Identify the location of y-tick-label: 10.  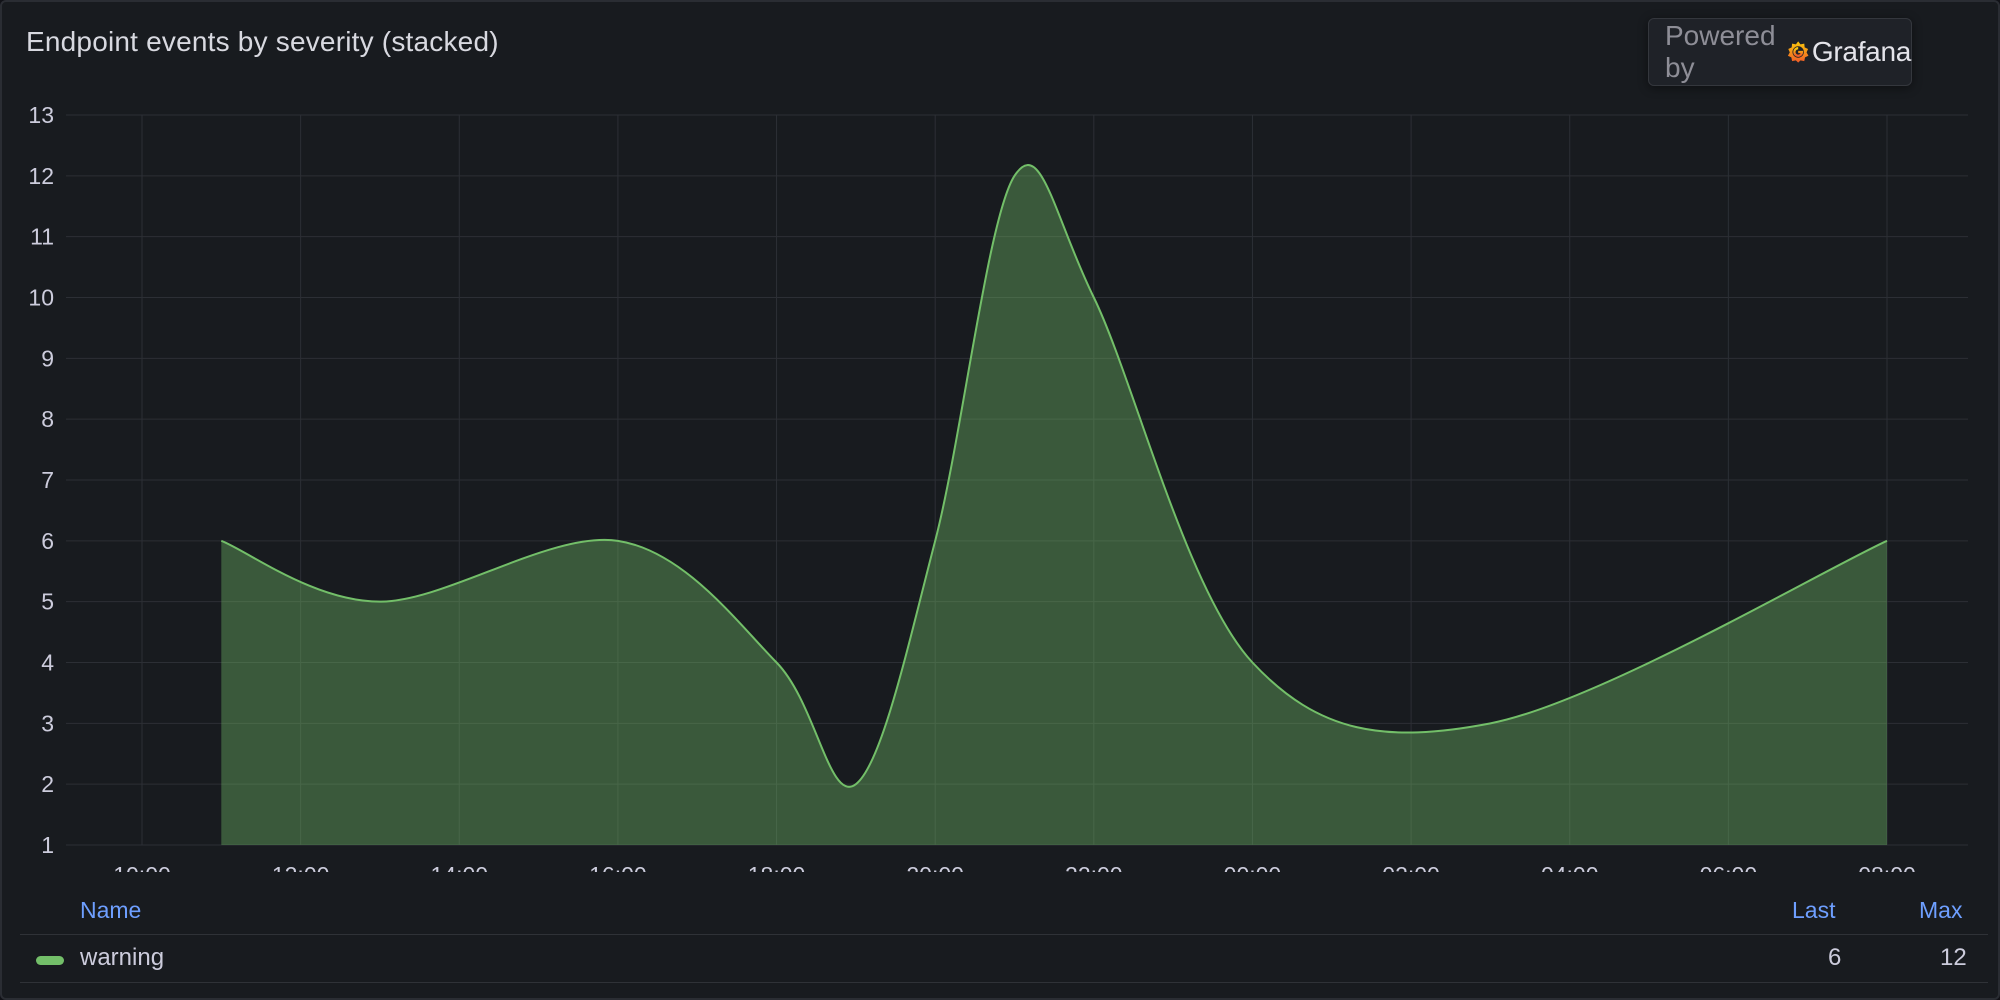
(41, 298).